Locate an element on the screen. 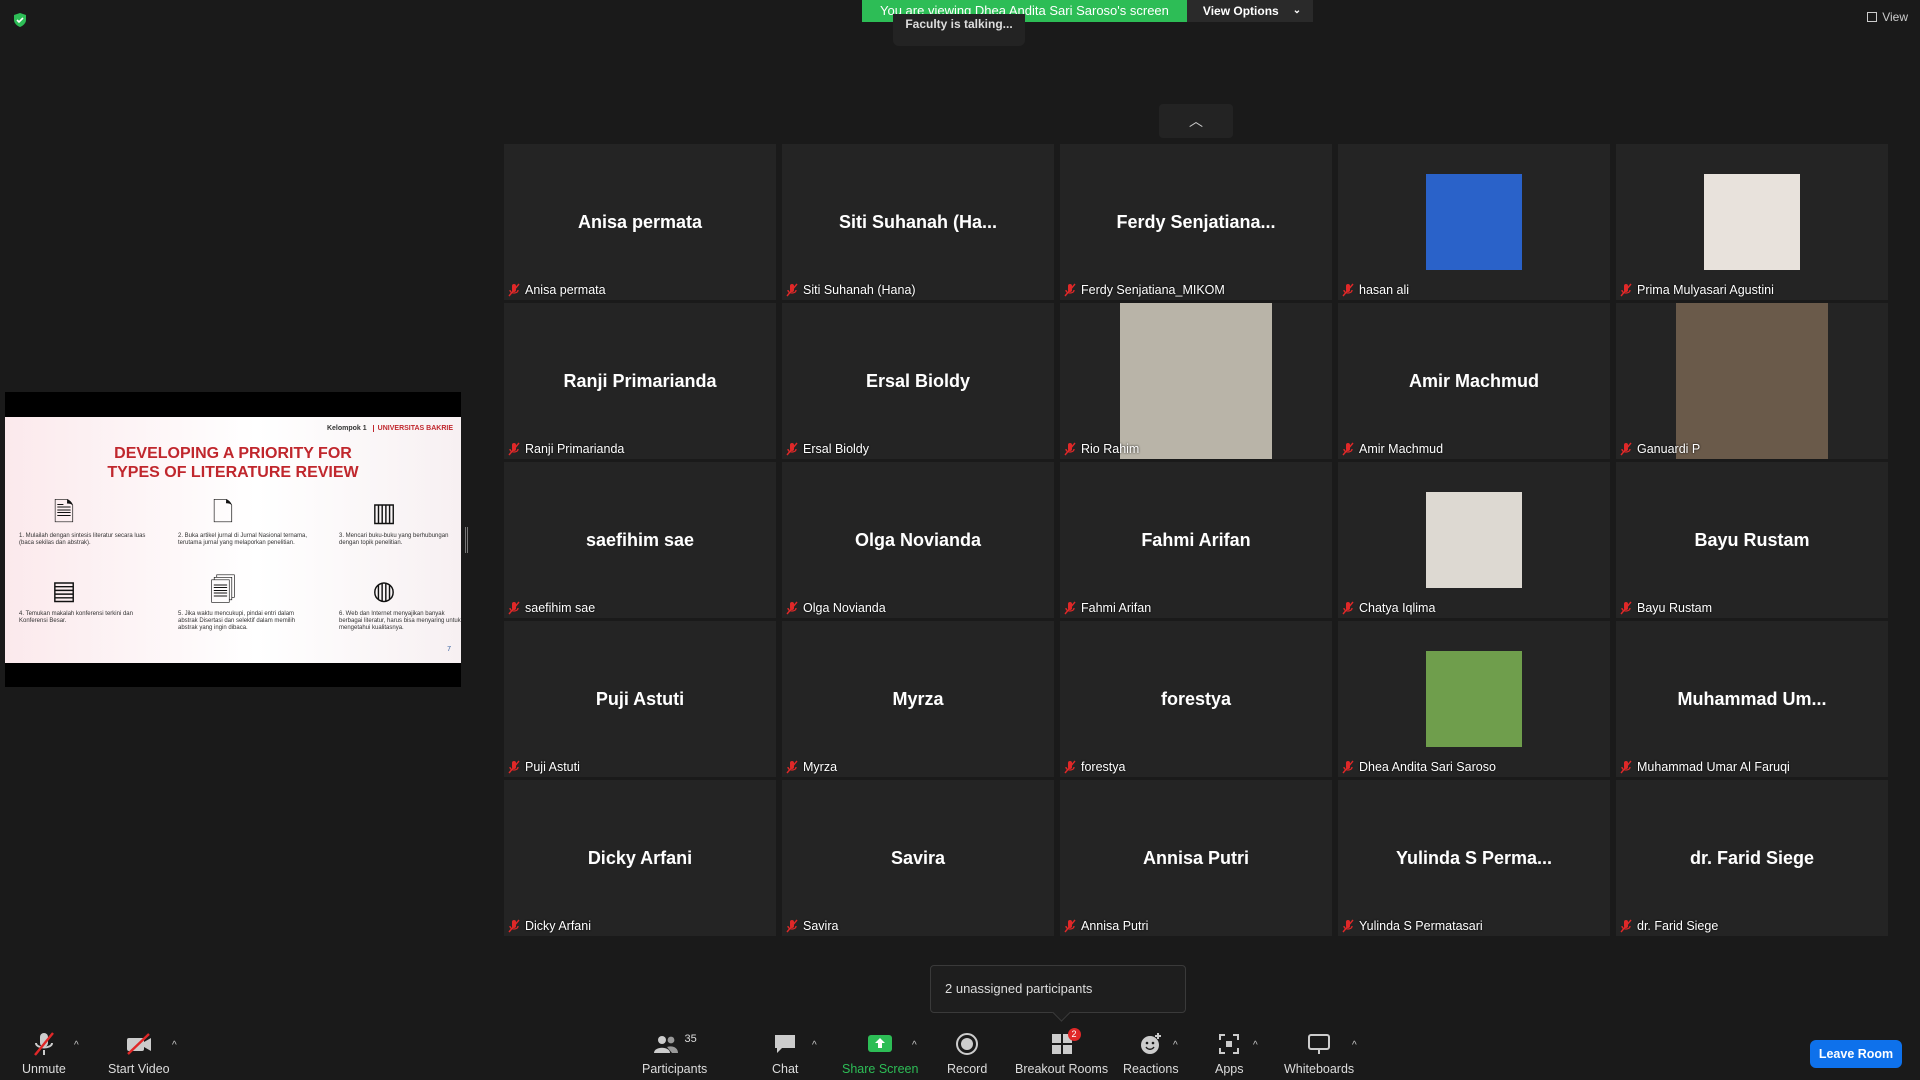  participant-name-label: dr. Farid Siege is located at coordinates (1669, 926).